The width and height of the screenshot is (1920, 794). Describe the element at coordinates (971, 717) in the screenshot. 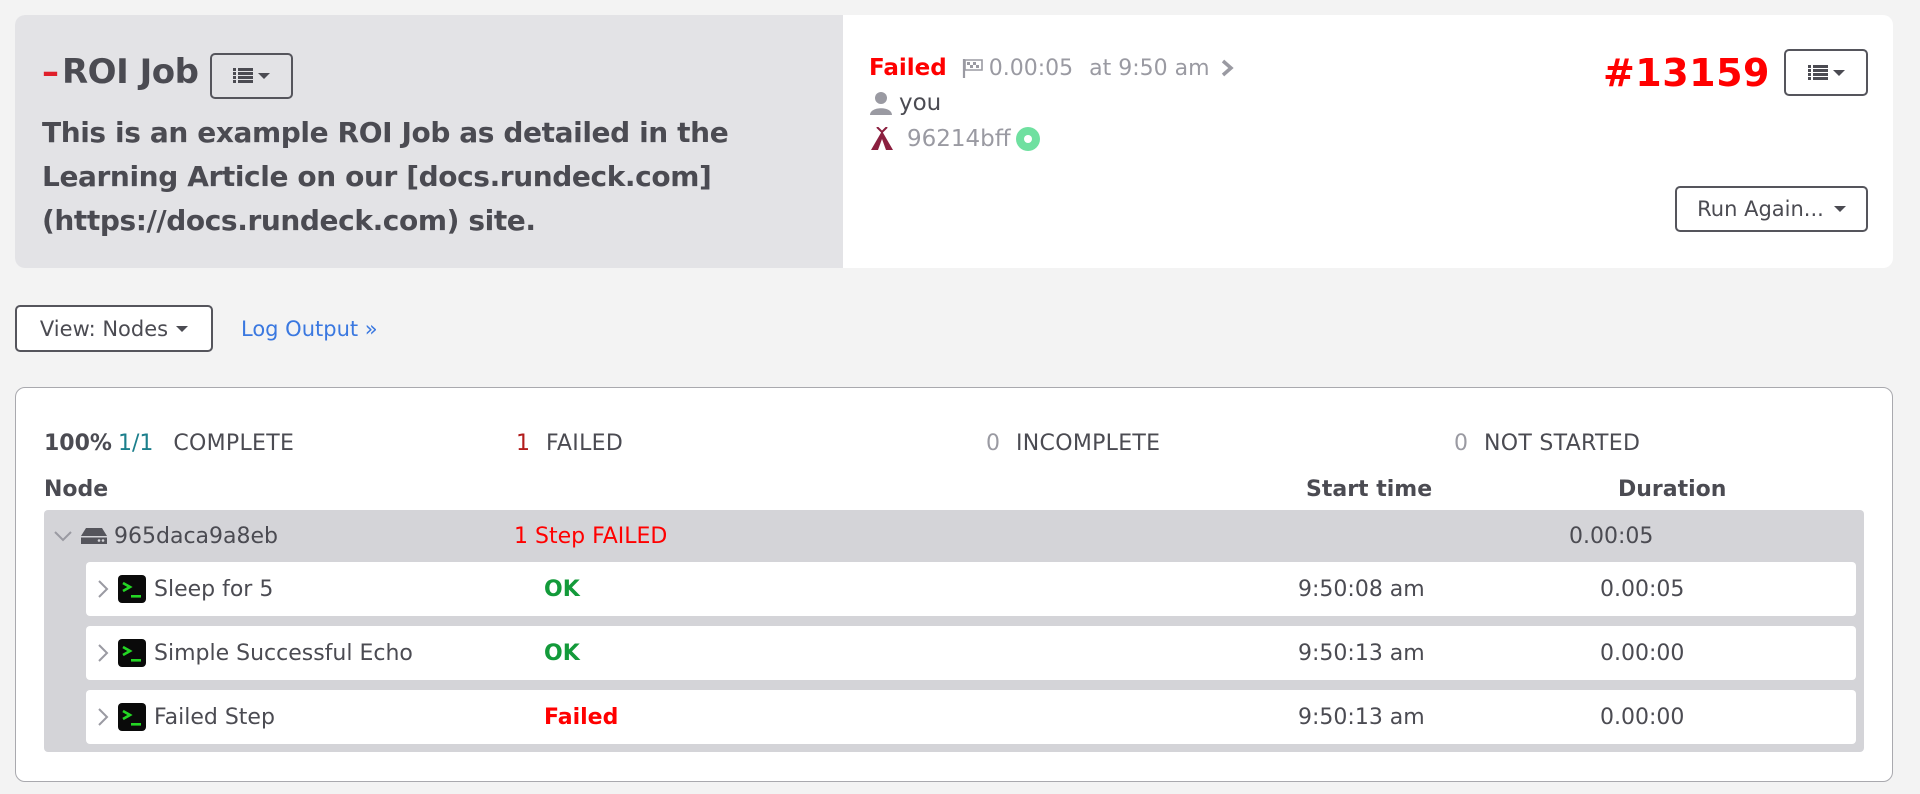

I see `step-row: Failed Step Failed 9:50:13 am 0.00:00` at that location.